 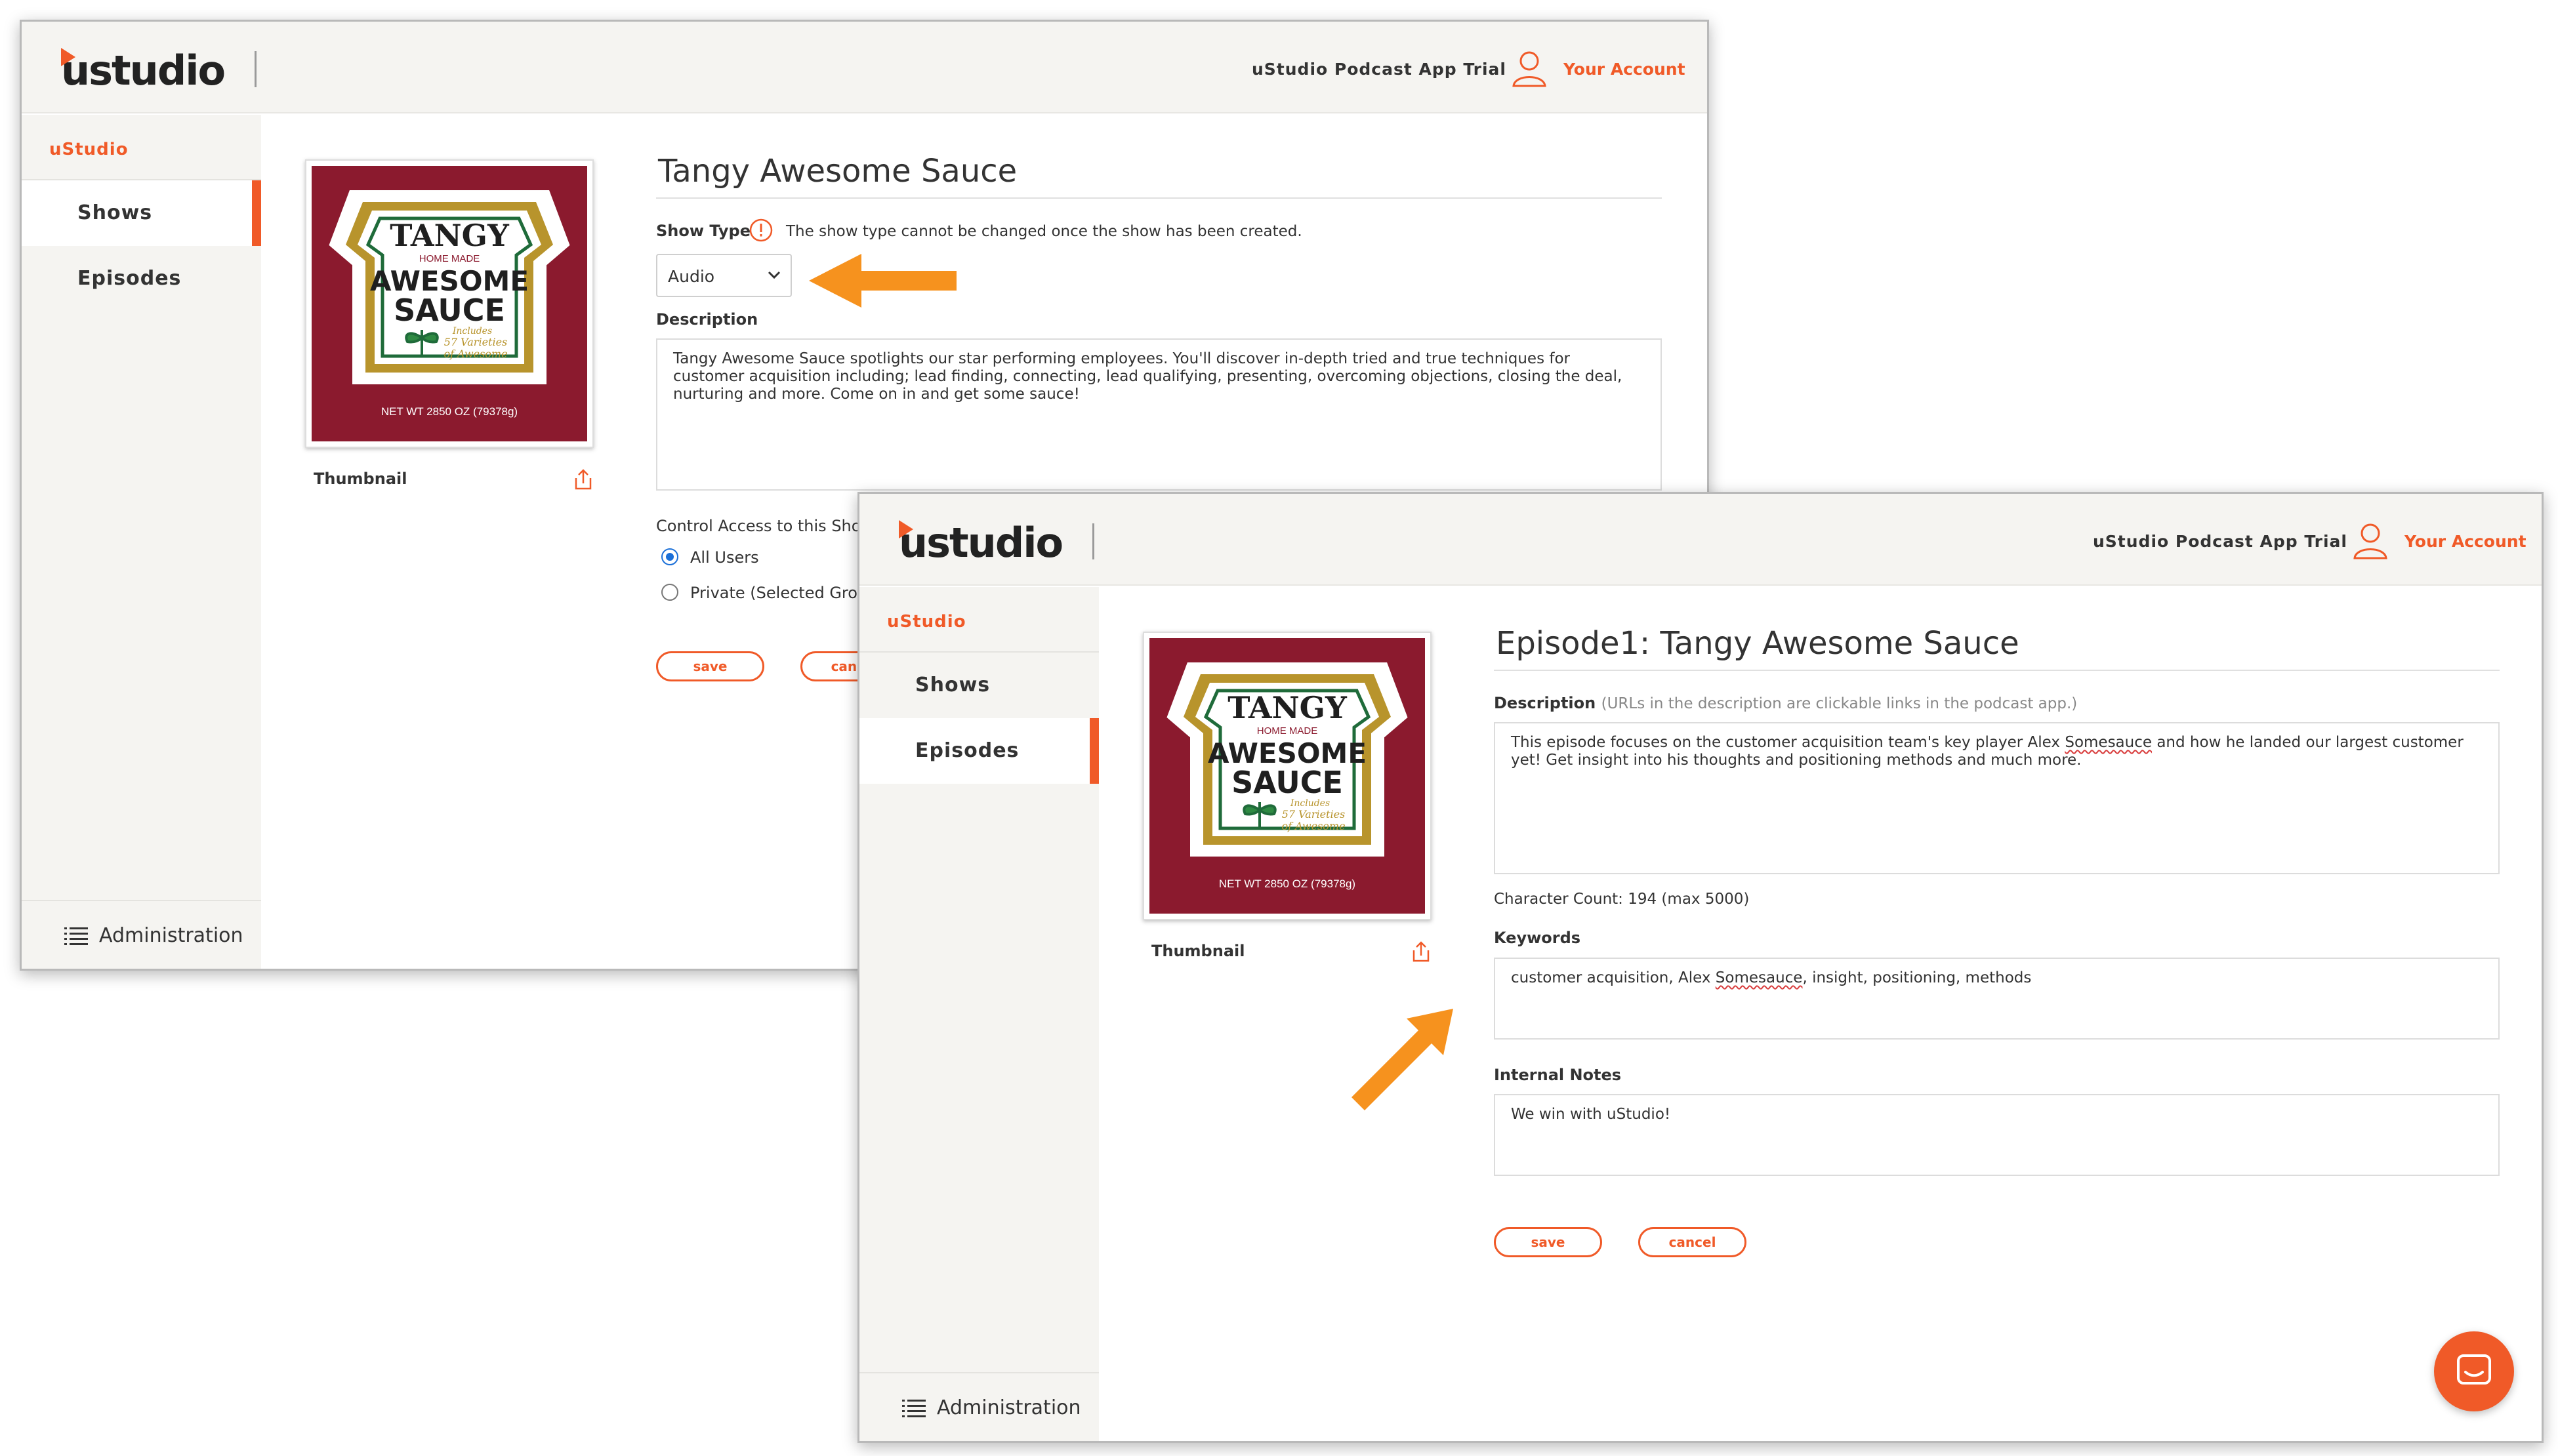 I want to click on info-icon, so click(x=762, y=230).